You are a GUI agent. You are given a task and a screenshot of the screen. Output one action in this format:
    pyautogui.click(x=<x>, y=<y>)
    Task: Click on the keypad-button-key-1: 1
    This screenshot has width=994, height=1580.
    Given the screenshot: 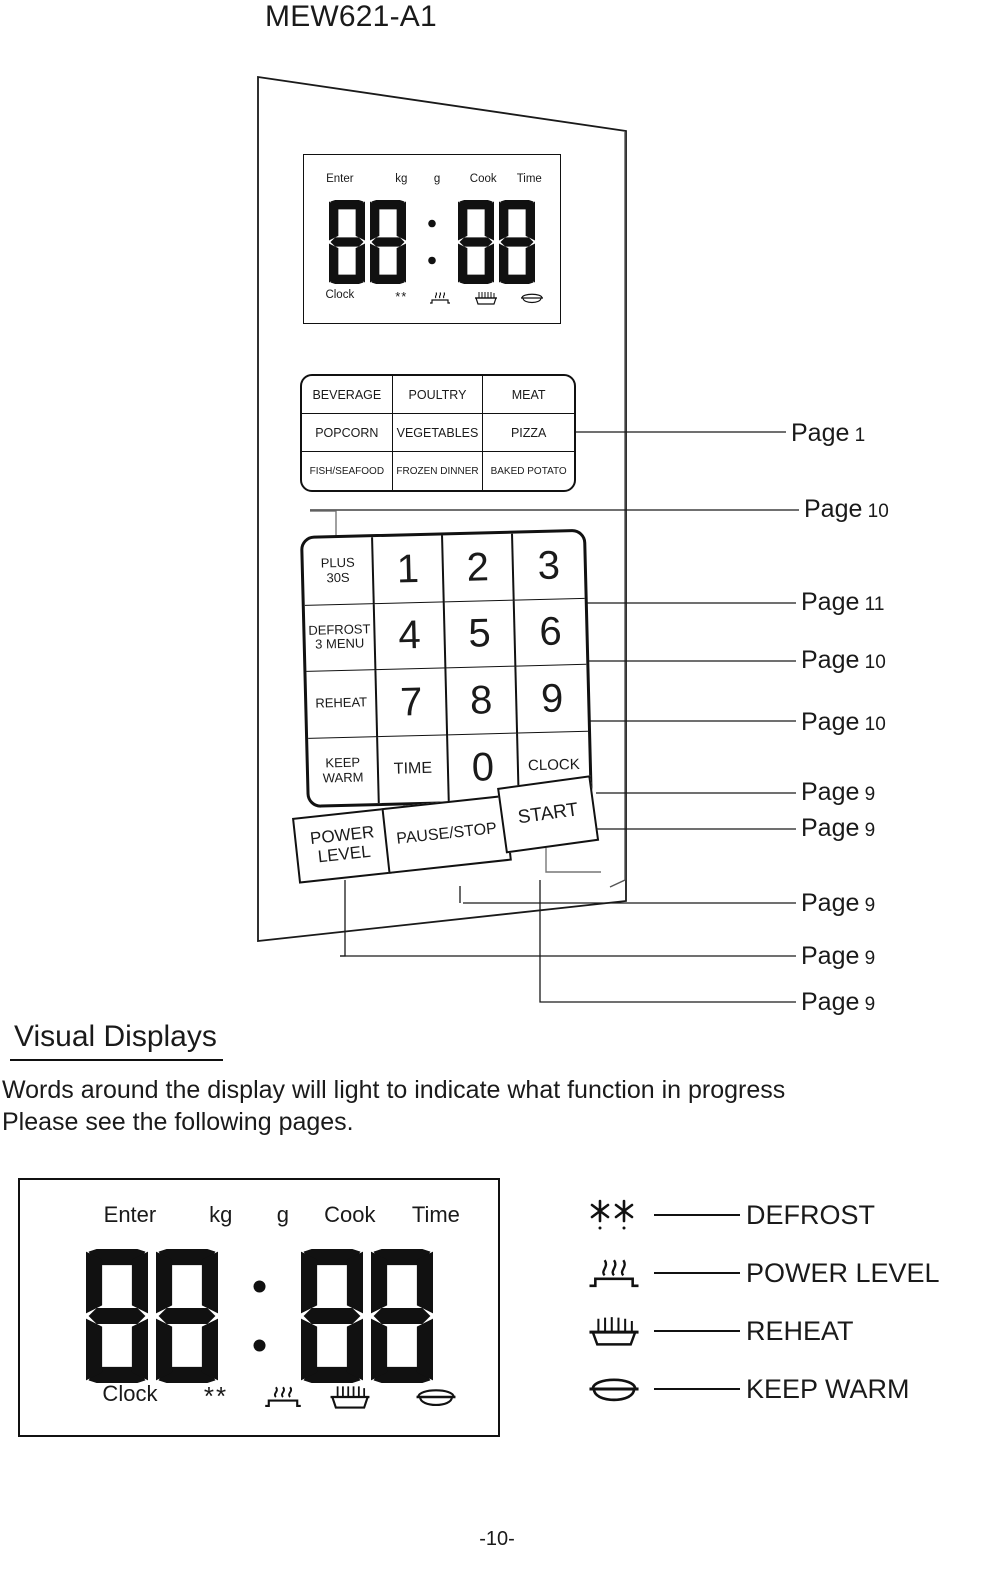 What is the action you would take?
    pyautogui.click(x=409, y=569)
    